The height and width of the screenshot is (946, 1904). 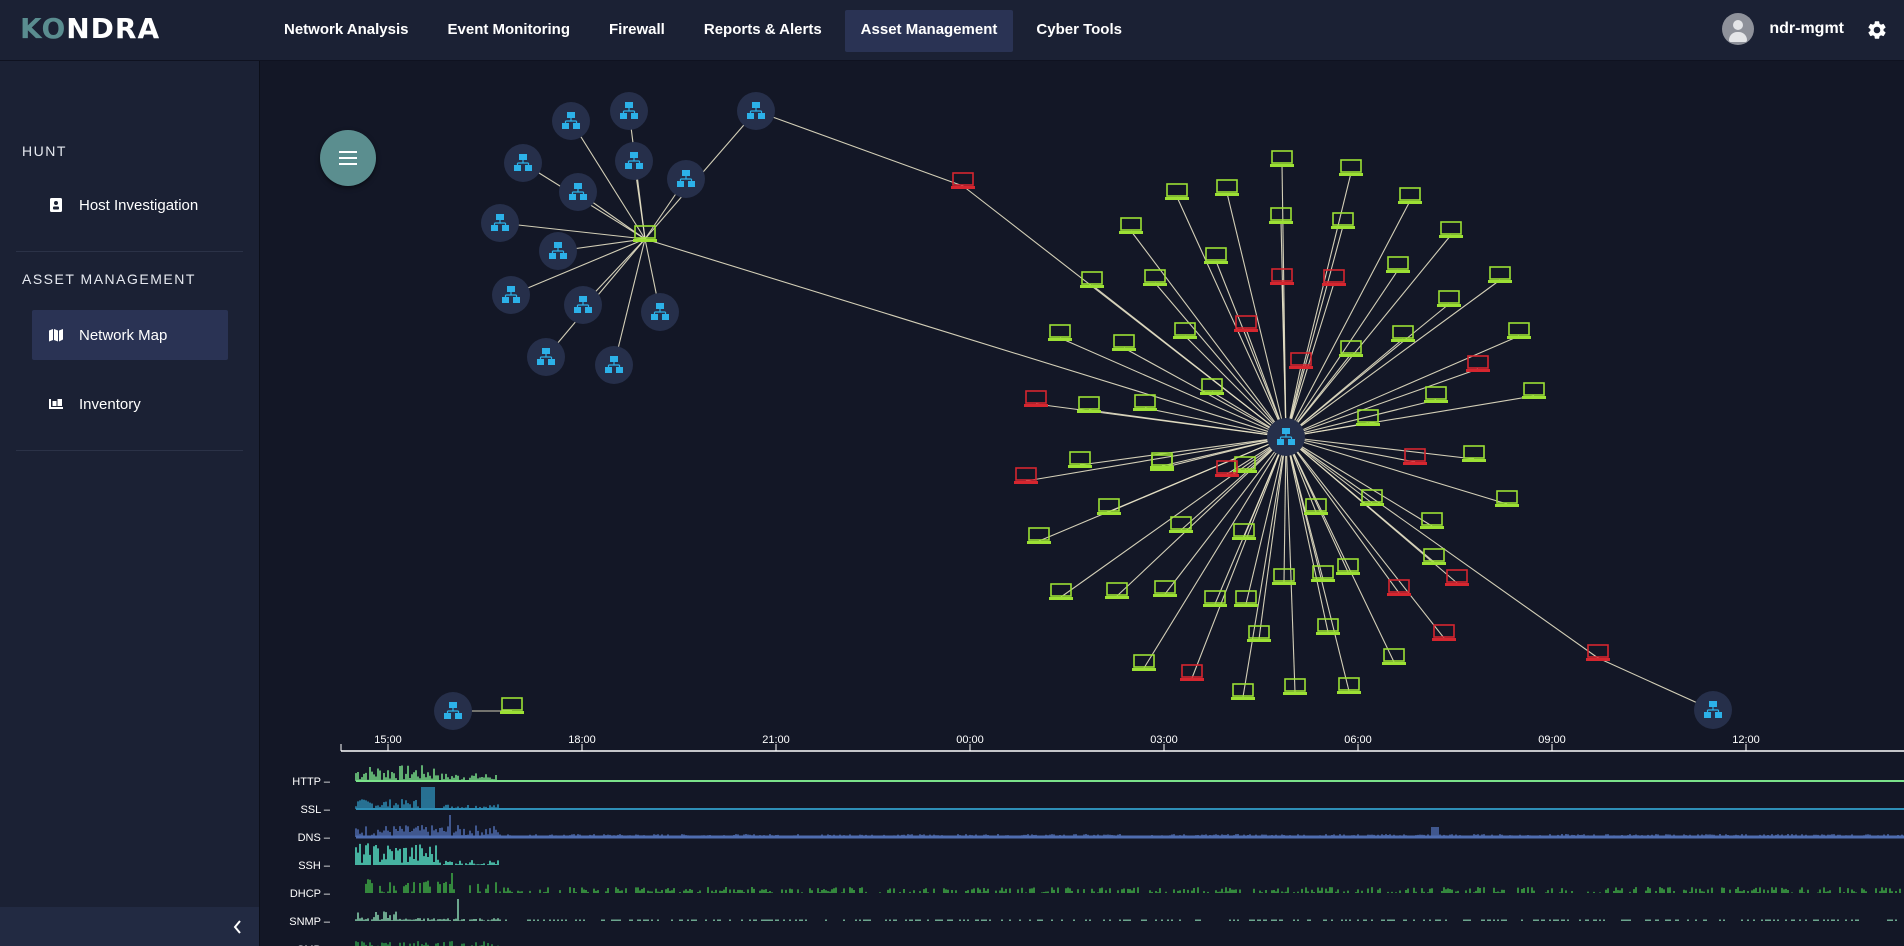 I want to click on sidebar-item-host-investigation: Host Investigation, so click(x=130, y=205).